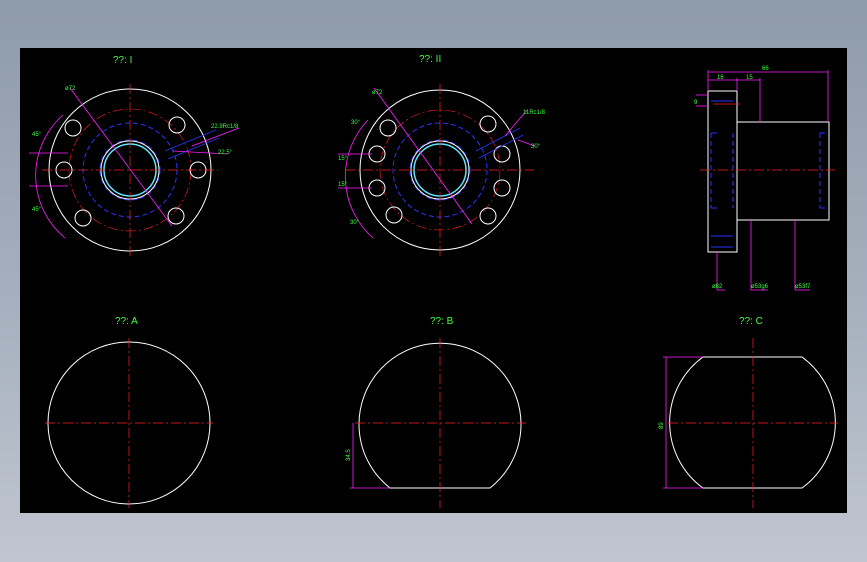  I want to click on view-1-flange: ??: I ø72 45° 45° 22.9Rc1/8 22.5°, so click(134, 155).